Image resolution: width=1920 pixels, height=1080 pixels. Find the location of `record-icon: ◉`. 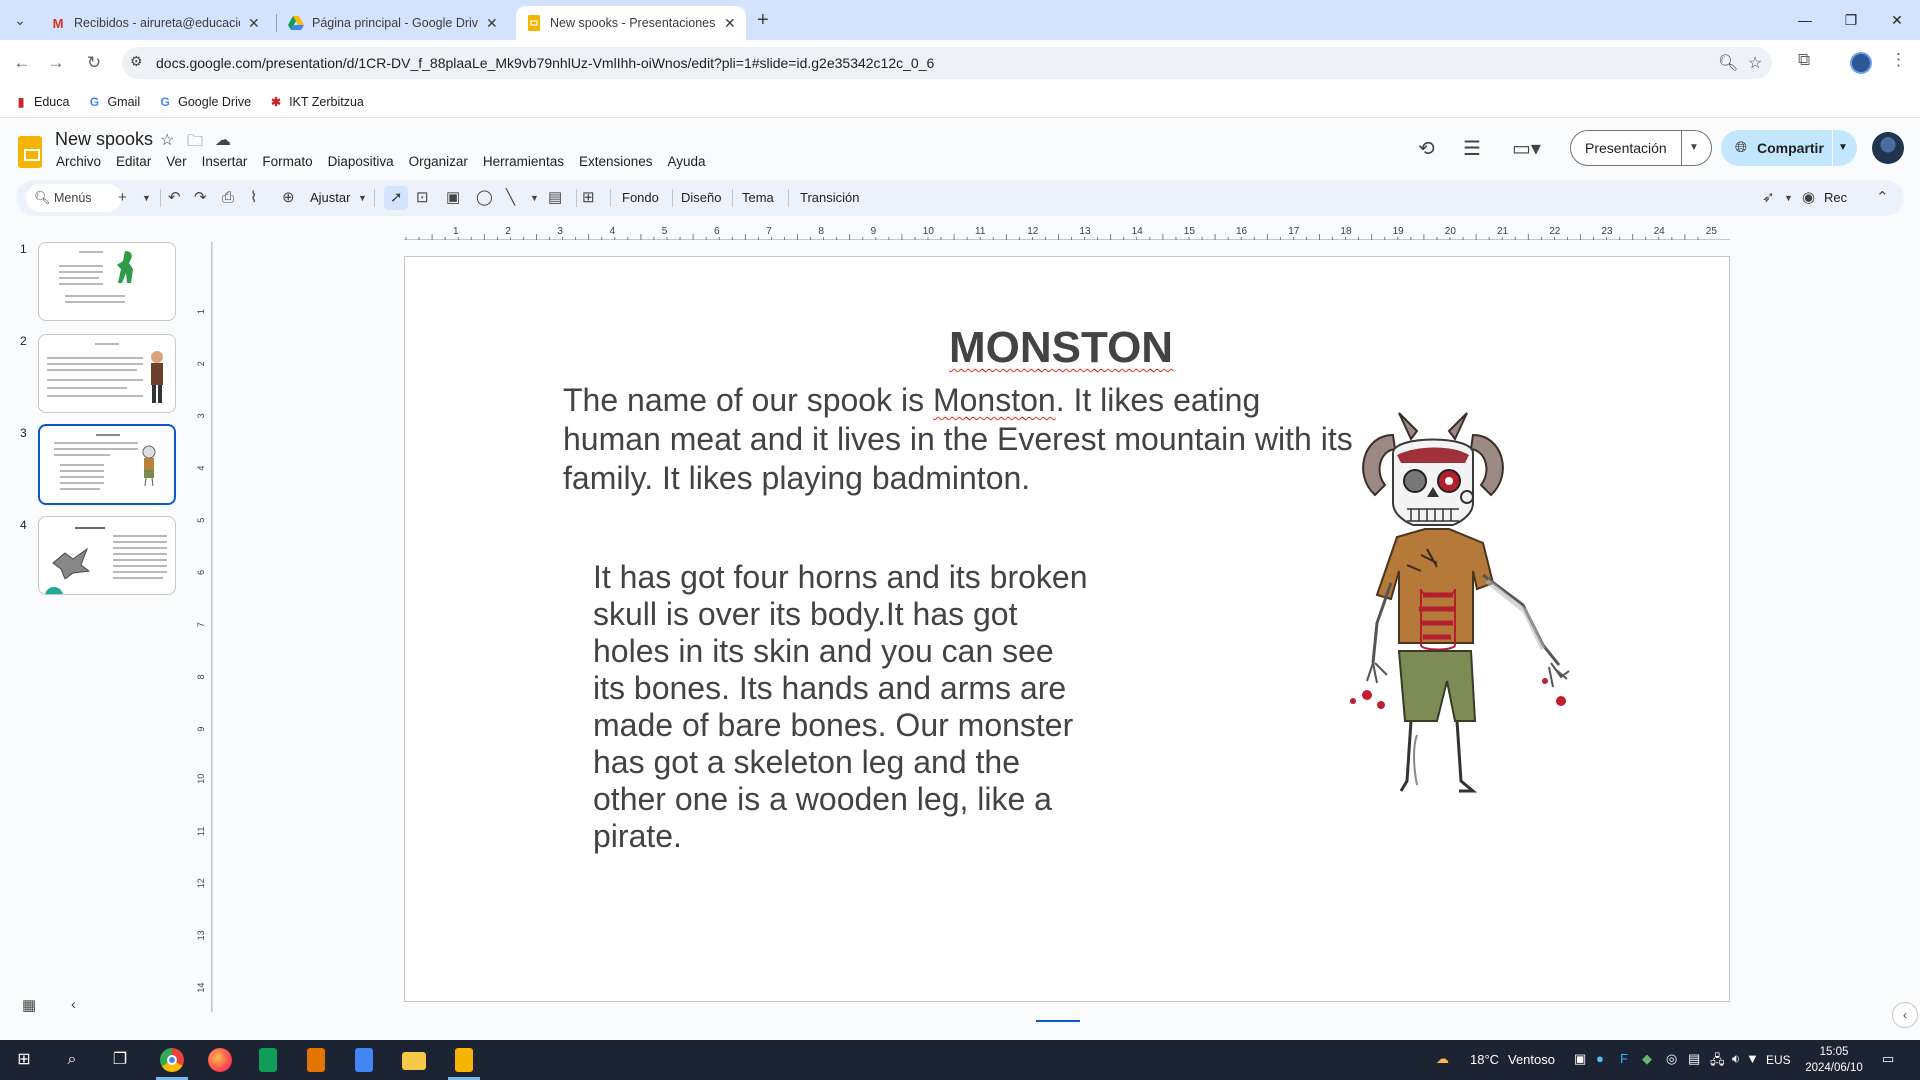

record-icon: ◉ is located at coordinates (1808, 198).